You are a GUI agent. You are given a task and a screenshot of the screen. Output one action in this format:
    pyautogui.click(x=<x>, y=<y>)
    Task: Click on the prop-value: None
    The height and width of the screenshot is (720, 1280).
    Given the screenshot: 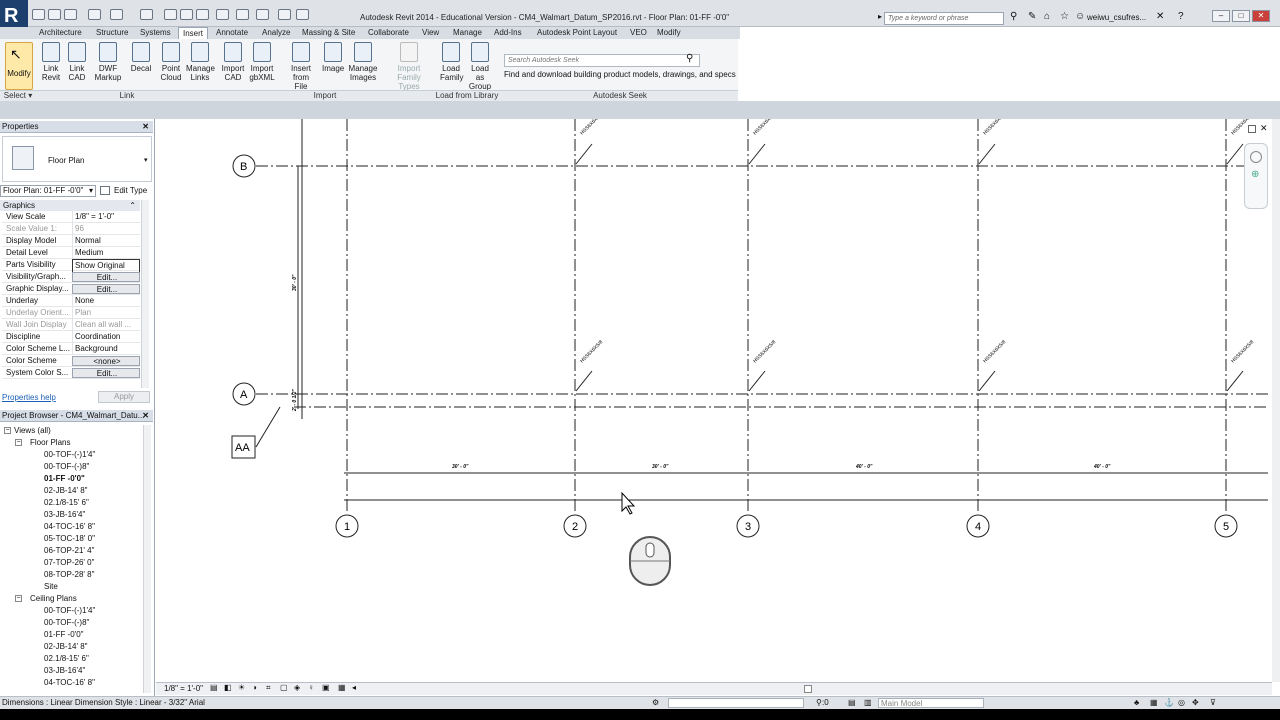 What is the action you would take?
    pyautogui.click(x=106, y=301)
    